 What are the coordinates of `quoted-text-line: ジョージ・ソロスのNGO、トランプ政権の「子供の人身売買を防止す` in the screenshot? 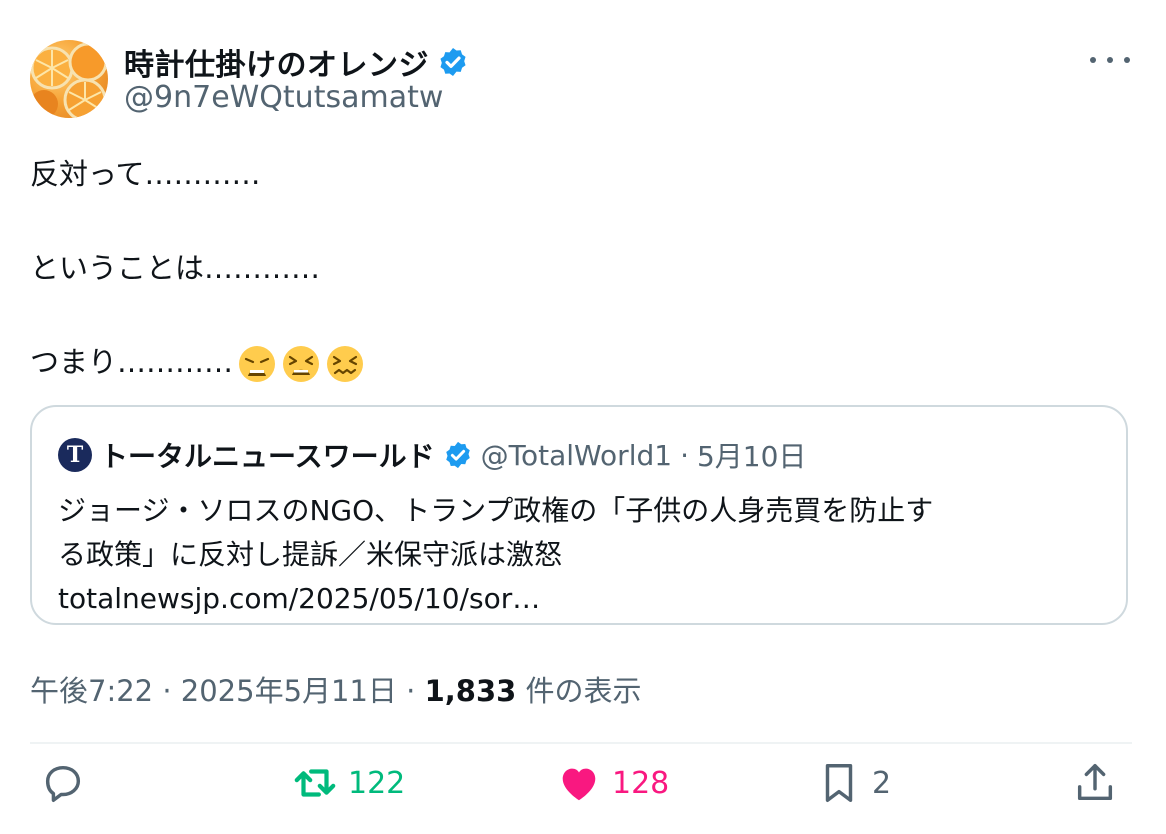 It's located at (496, 510).